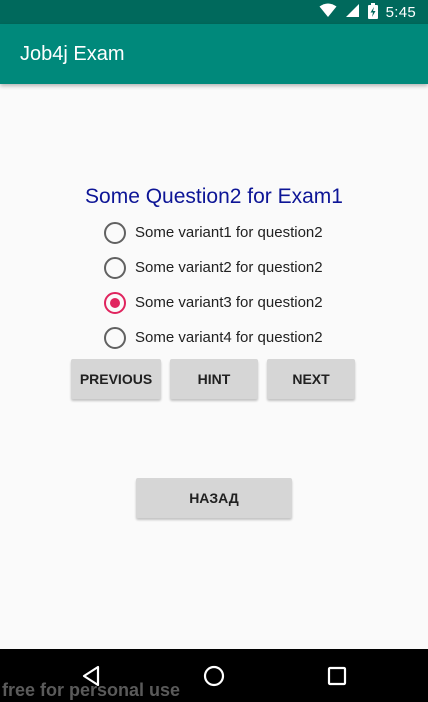 The height and width of the screenshot is (702, 428). What do you see at coordinates (214, 676) in the screenshot?
I see `home-circle-icon` at bounding box center [214, 676].